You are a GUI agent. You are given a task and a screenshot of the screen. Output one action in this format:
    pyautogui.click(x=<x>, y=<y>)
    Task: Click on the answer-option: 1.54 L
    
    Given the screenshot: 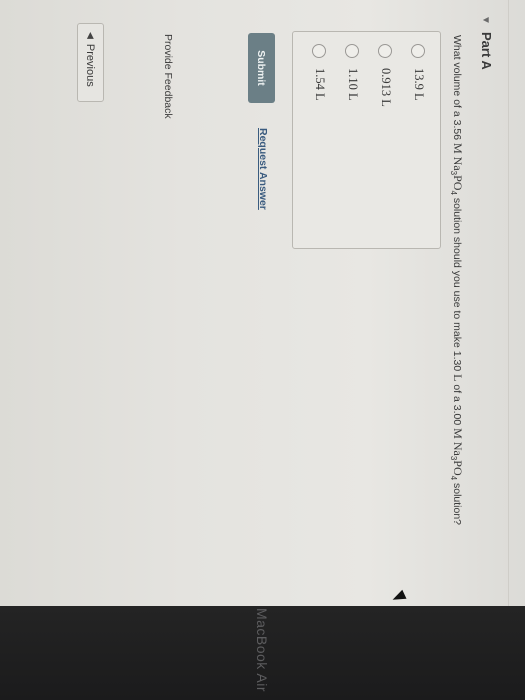 What is the action you would take?
    pyautogui.click(x=319, y=72)
    